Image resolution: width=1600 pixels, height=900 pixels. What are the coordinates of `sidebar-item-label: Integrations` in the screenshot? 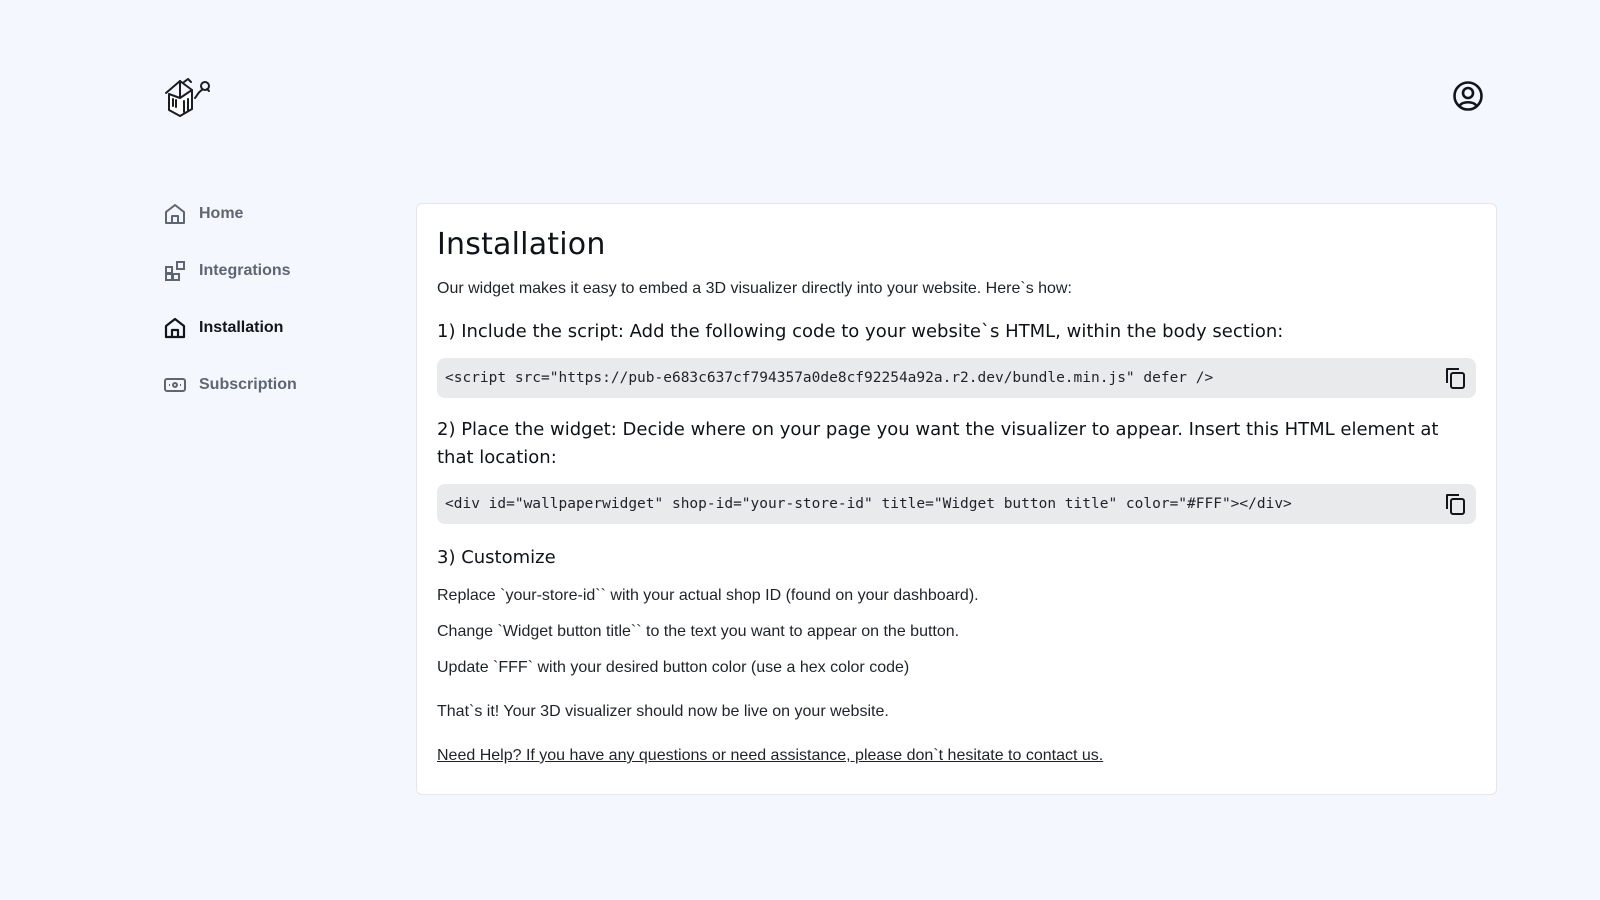 It's located at (245, 270).